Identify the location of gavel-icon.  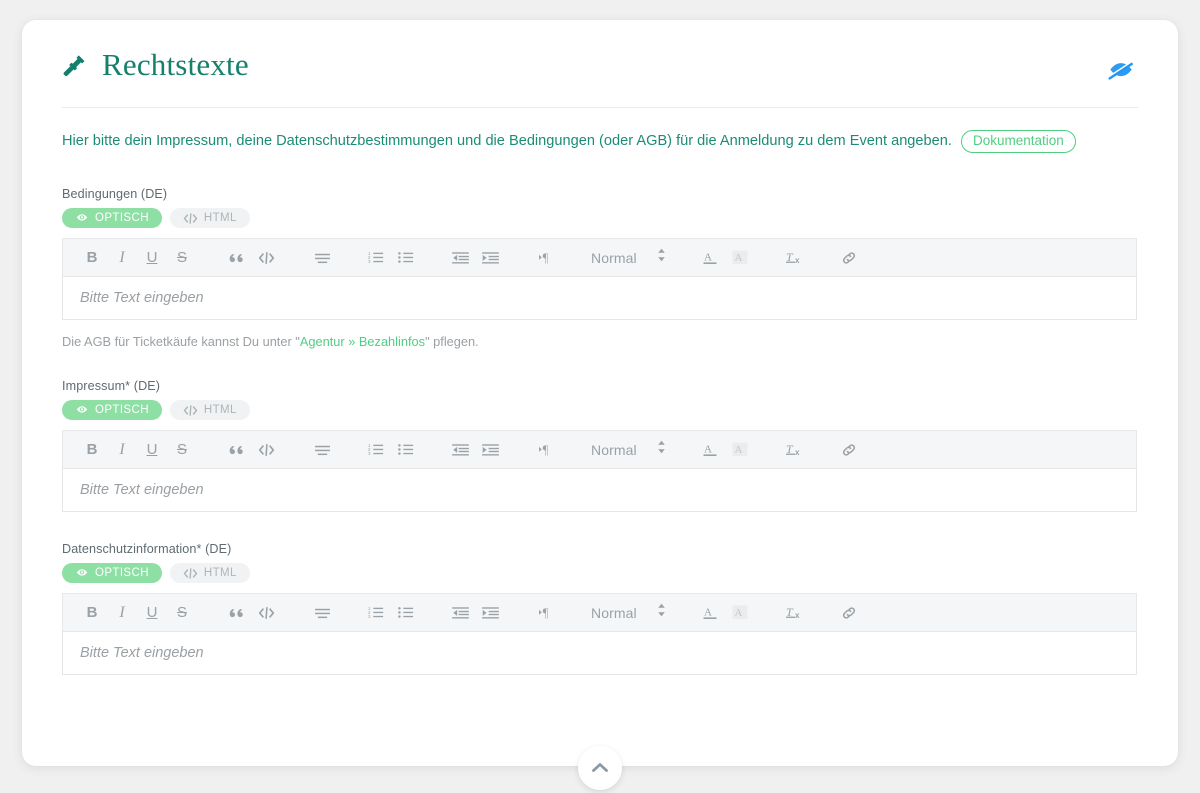
(75, 66).